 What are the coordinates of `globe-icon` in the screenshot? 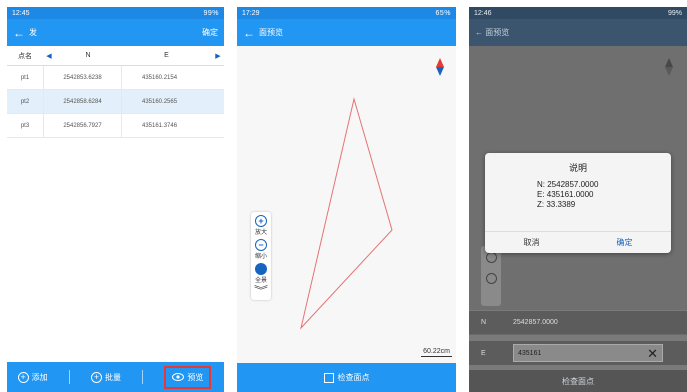 It's located at (260, 269).